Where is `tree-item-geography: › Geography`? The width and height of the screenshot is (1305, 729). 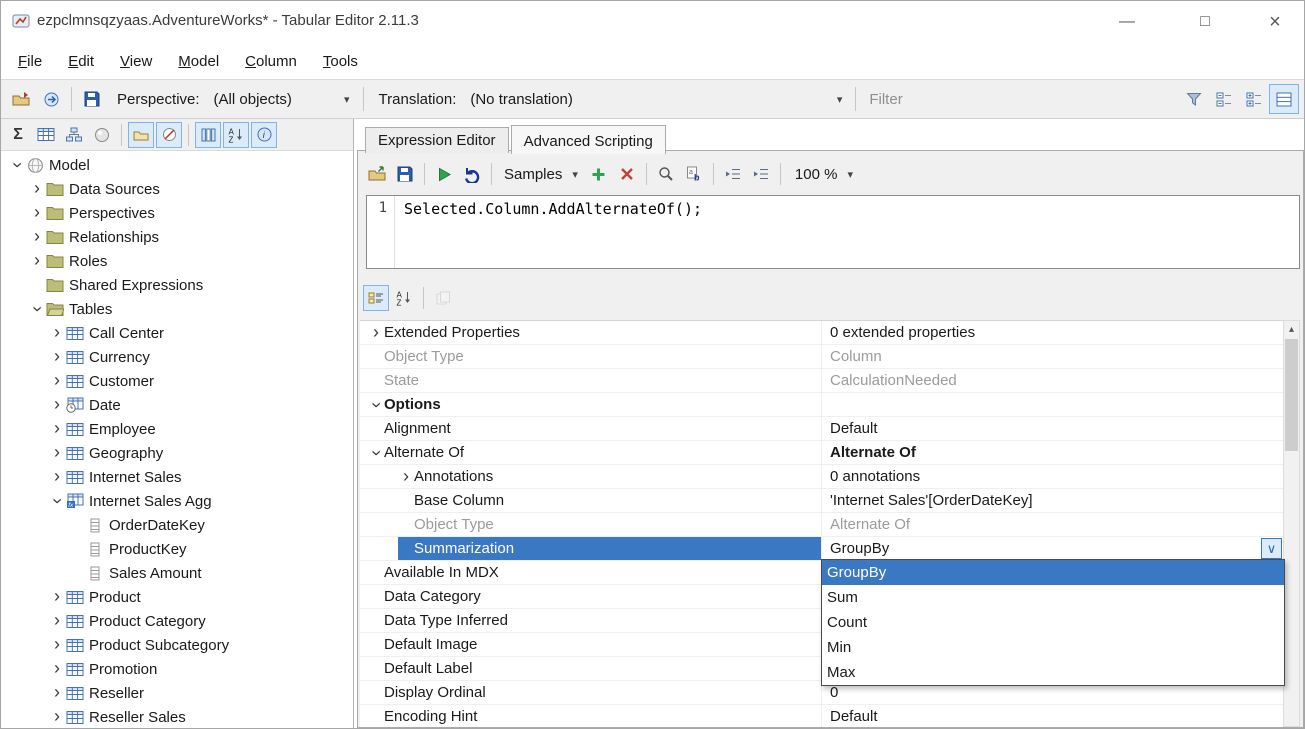
tree-item-geography: › Geography is located at coordinates (177, 453).